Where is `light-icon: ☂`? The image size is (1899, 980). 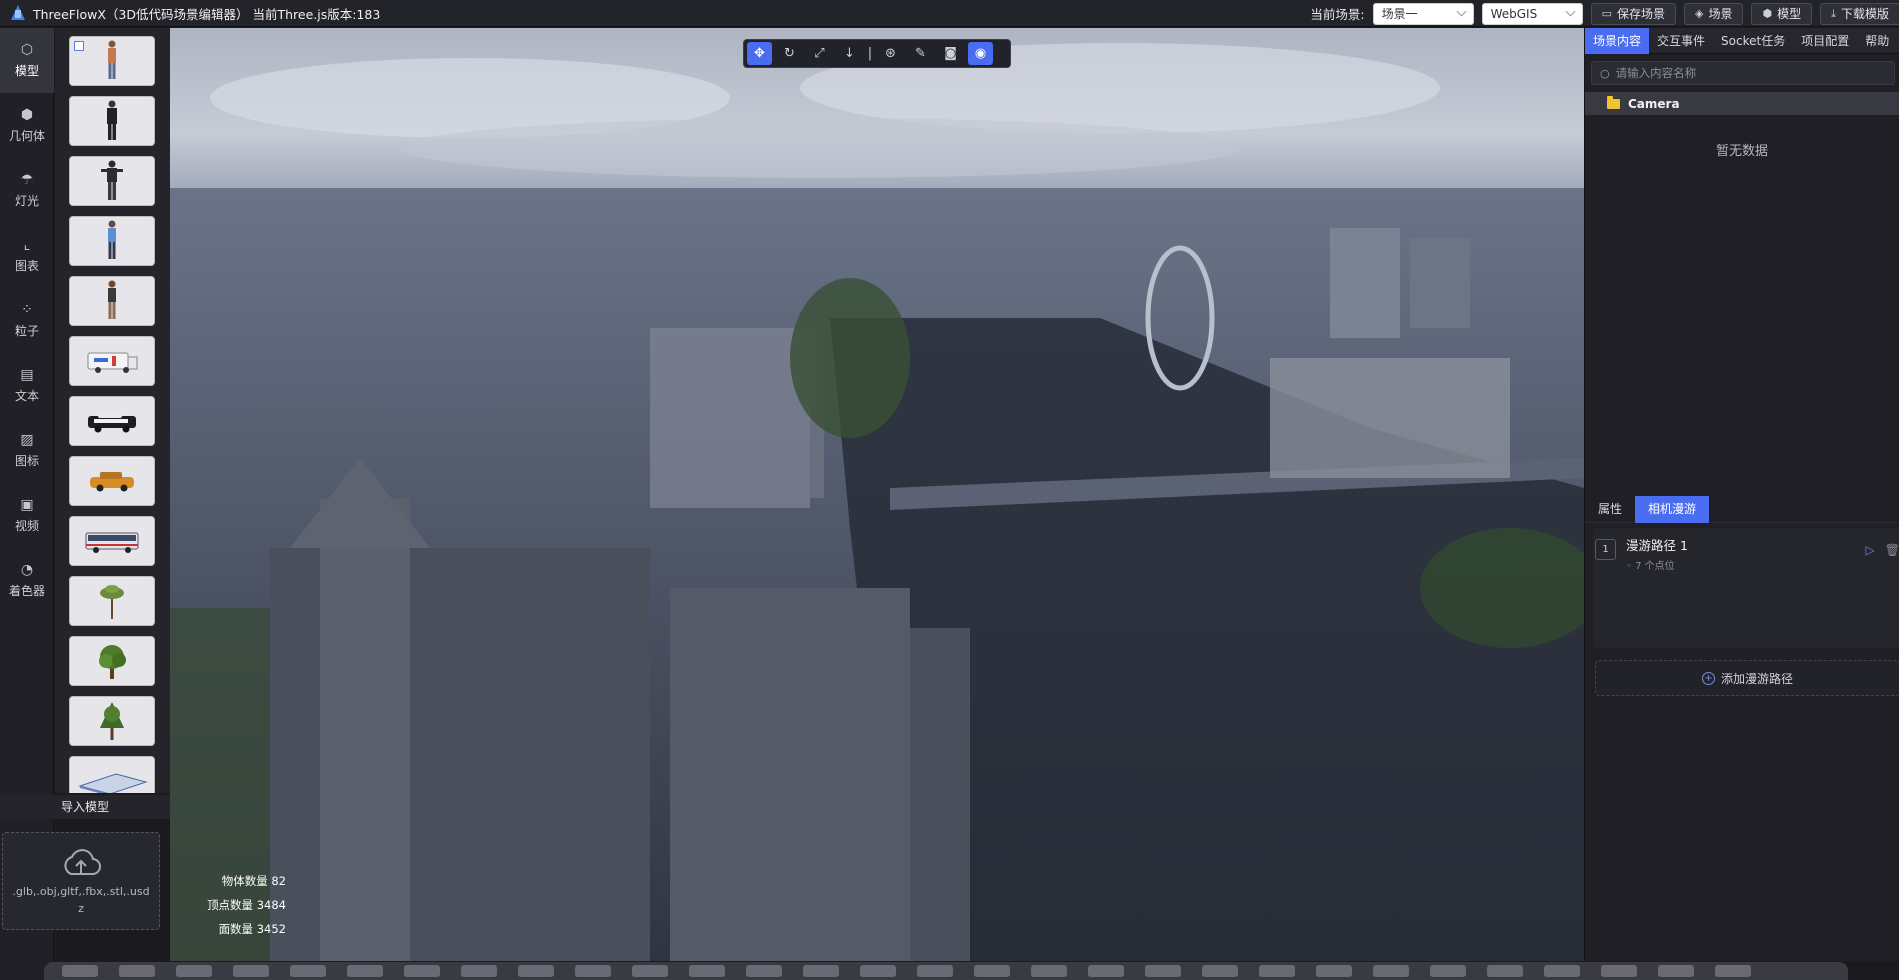
light-icon: ☂ is located at coordinates (27, 180).